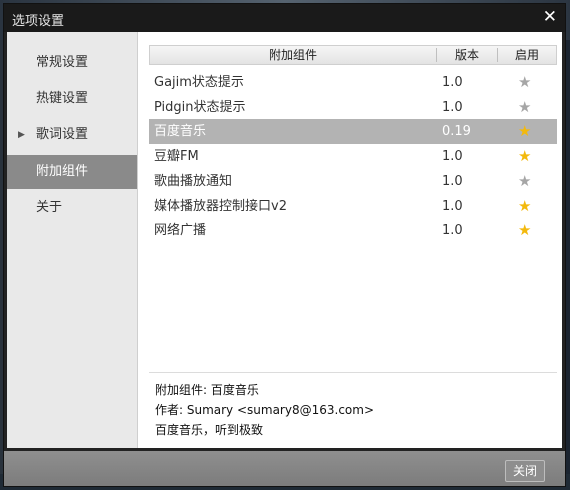 The width and height of the screenshot is (570, 490). What do you see at coordinates (293, 55) in the screenshot?
I see `column-header-addon: 附加组件` at bounding box center [293, 55].